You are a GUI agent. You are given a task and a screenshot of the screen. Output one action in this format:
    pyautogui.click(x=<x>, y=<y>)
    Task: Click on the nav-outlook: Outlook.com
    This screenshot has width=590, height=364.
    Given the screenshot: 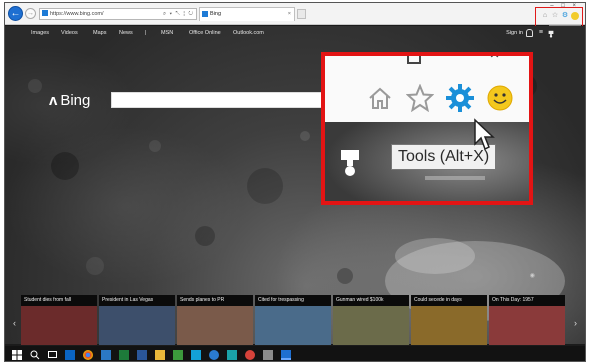 What is the action you would take?
    pyautogui.click(x=248, y=33)
    